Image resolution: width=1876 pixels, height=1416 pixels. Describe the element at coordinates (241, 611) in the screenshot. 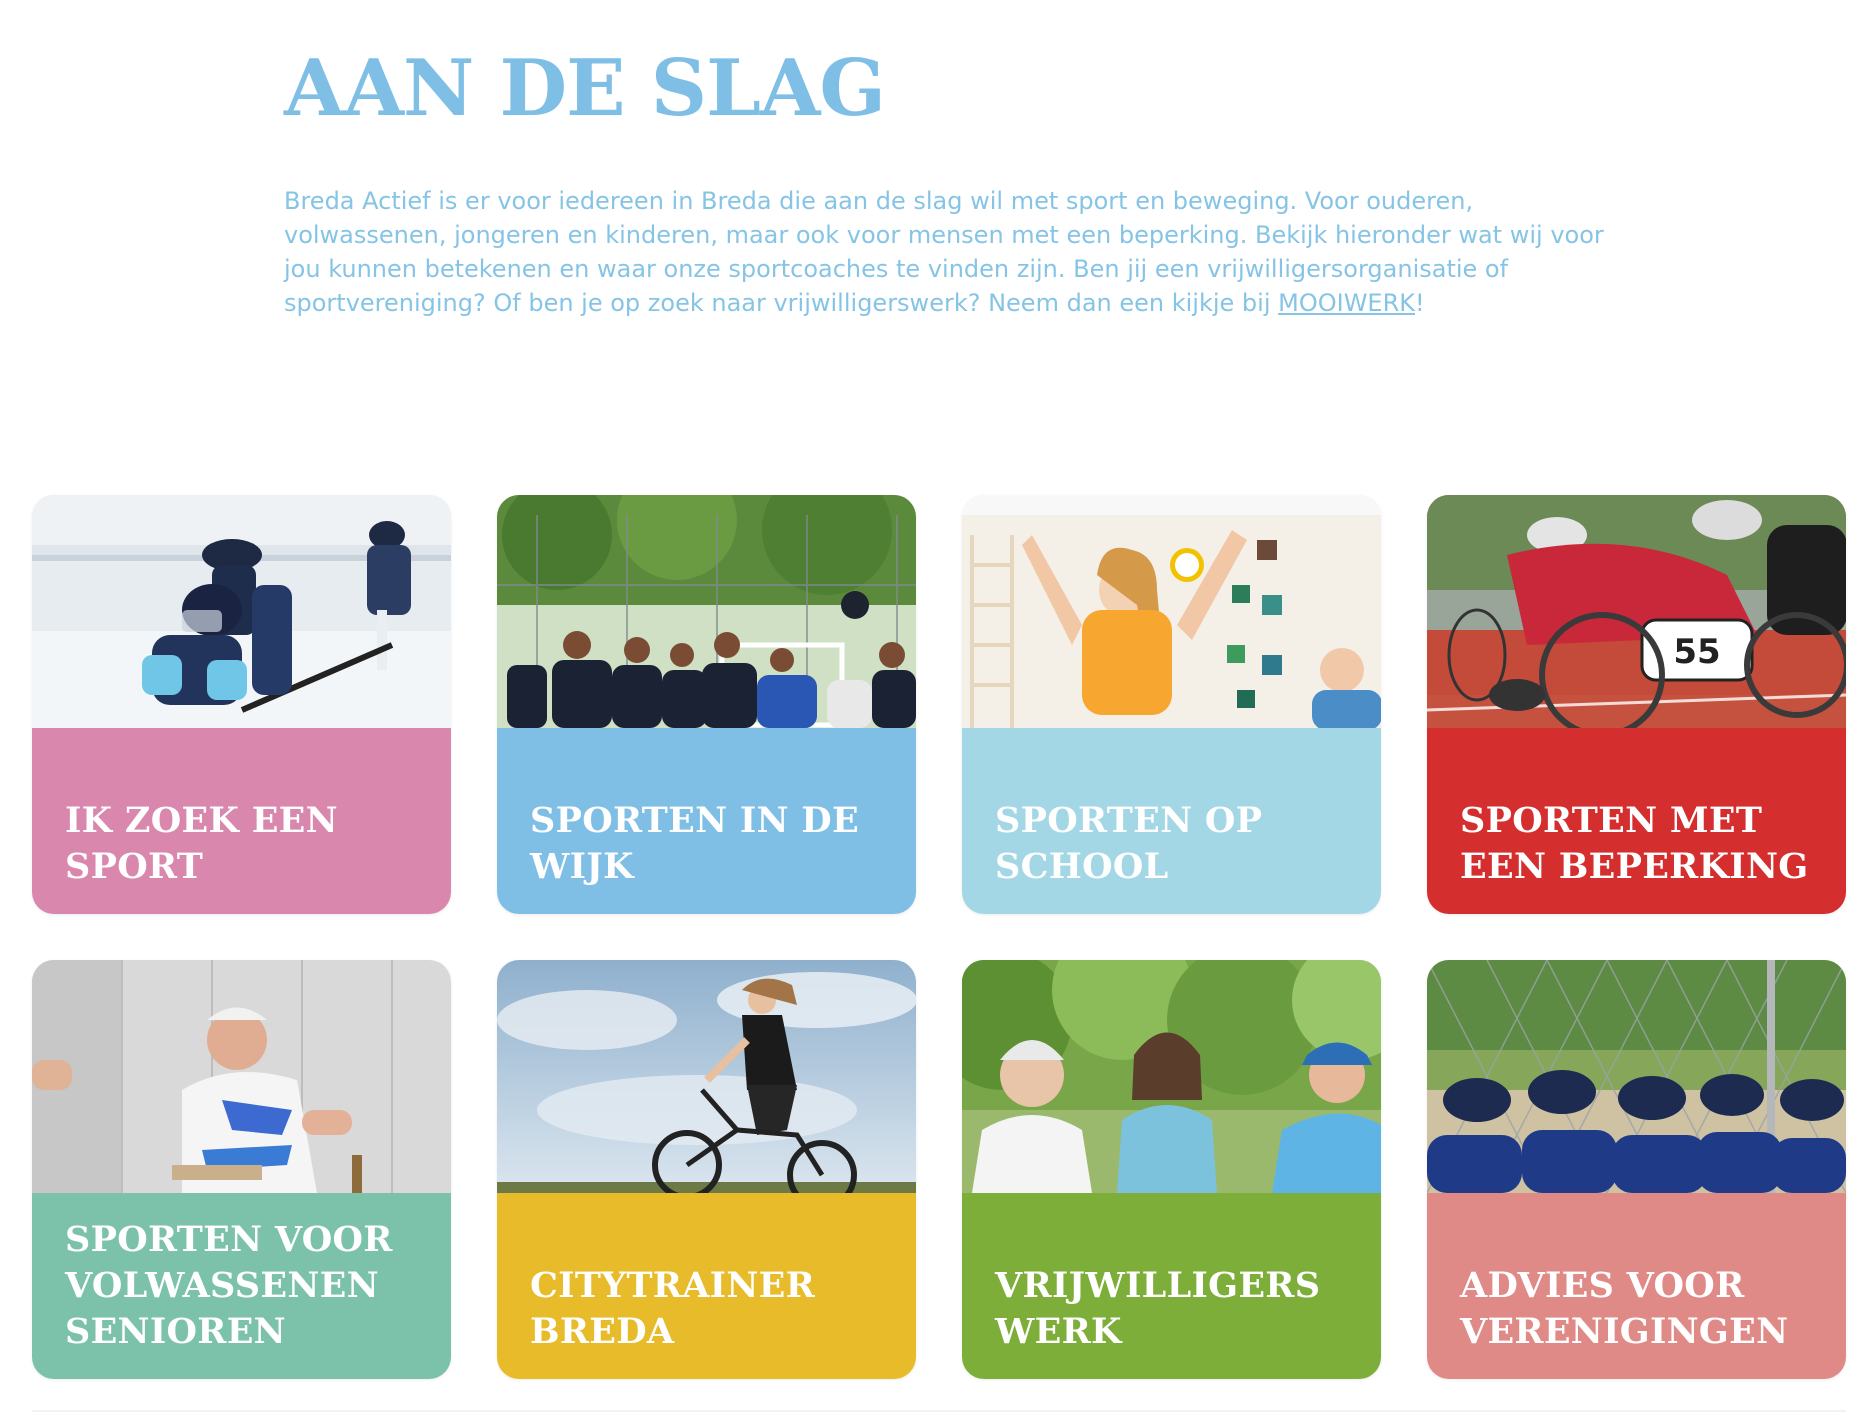

I see `ice-hockey-photo` at that location.